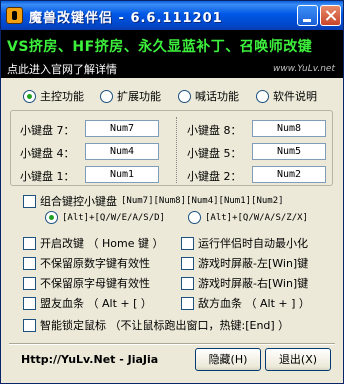 This screenshot has height=384, width=344. What do you see at coordinates (298, 359) in the screenshot?
I see `exit-button: 退出(X)` at bounding box center [298, 359].